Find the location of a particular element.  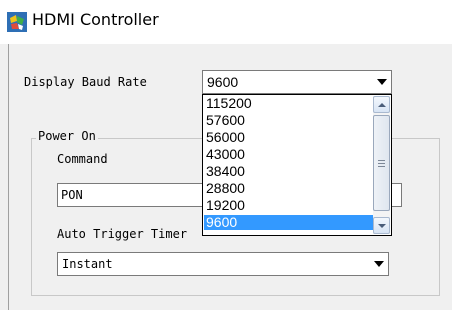

scrollbar-thumb is located at coordinates (381, 163).